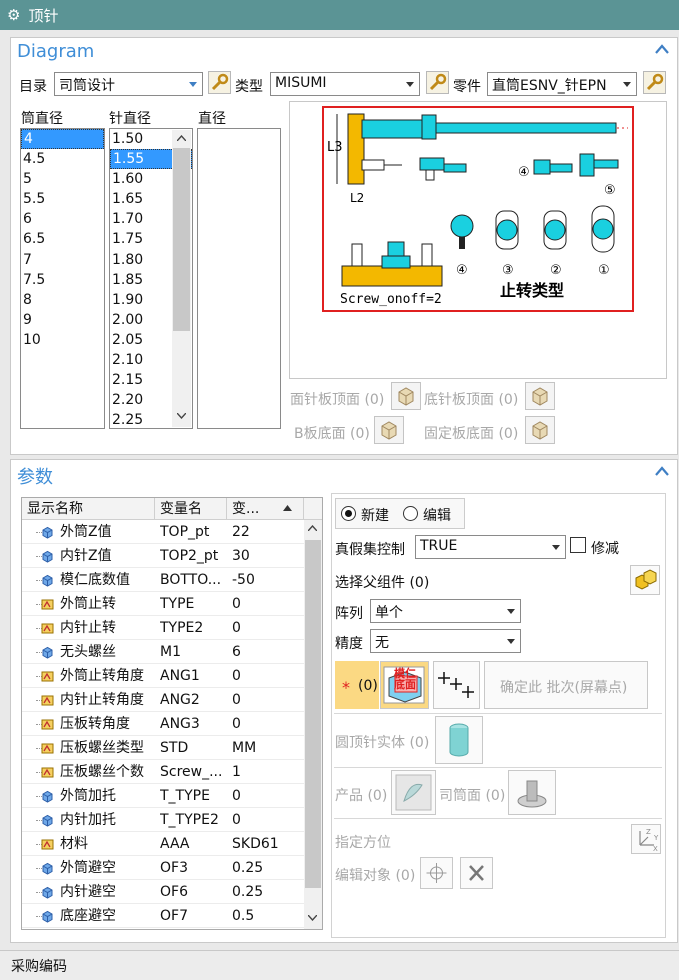 Image resolution: width=679 pixels, height=980 pixels. Describe the element at coordinates (164, 892) in the screenshot. I see `table-row: 内针避空 OF6 0.25` at that location.